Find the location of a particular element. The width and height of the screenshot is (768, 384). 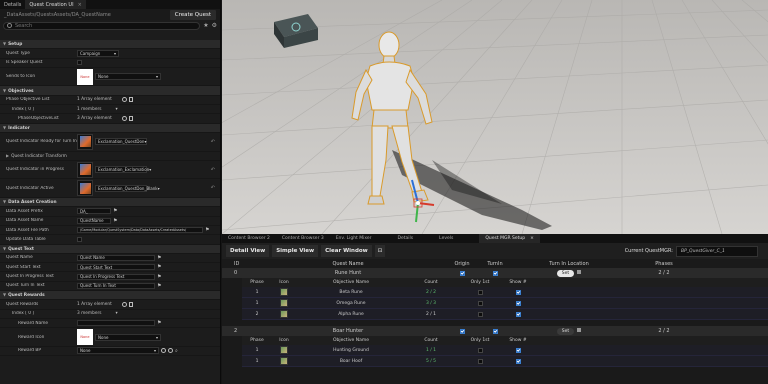

detail-view-button: Detail View is located at coordinates (248, 251).